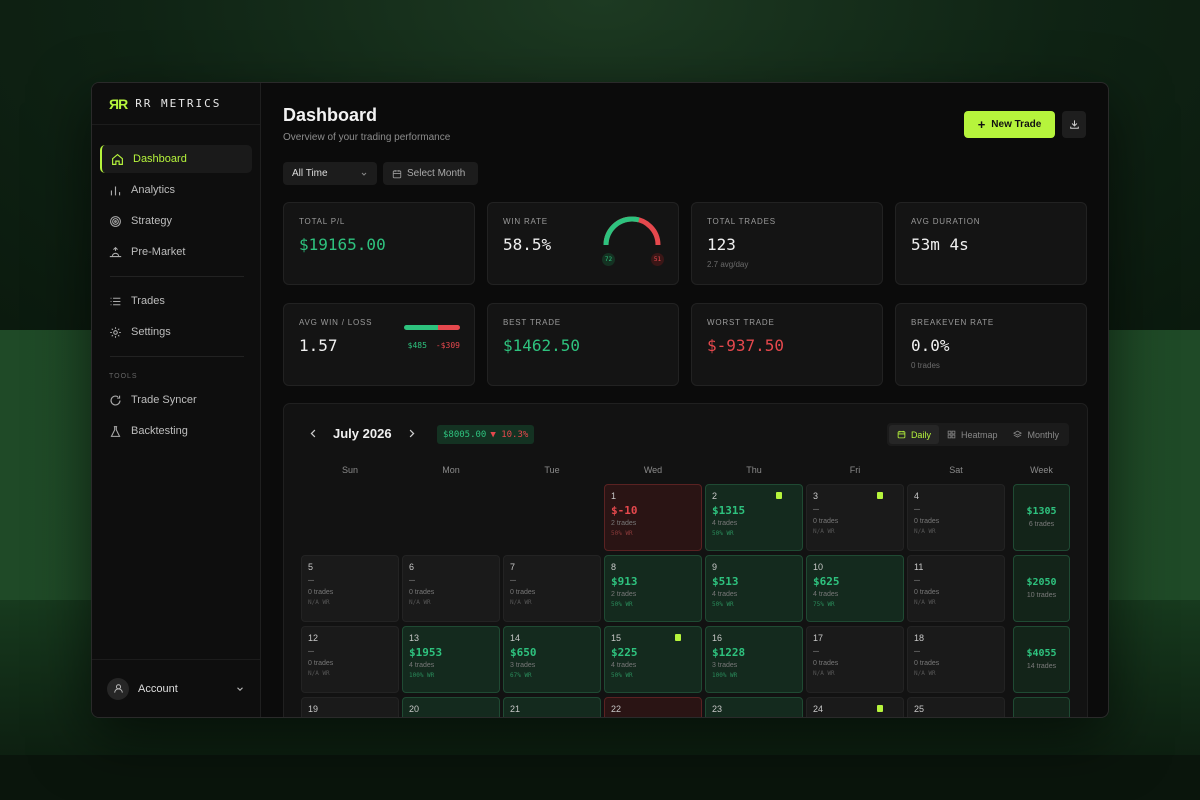 This screenshot has width=1200, height=800. What do you see at coordinates (1009, 124) in the screenshot?
I see `new-trade-button: + New Trade` at bounding box center [1009, 124].